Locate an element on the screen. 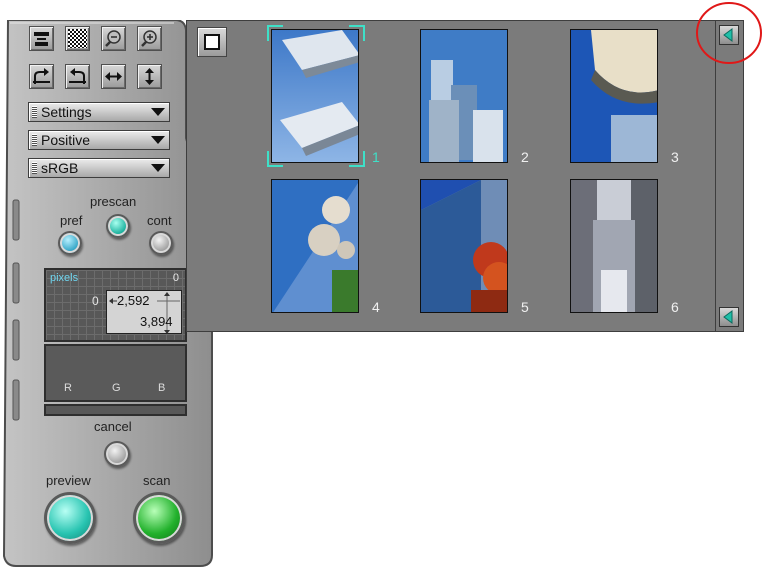 This screenshot has height=570, width=764. square-icon is located at coordinates (212, 42).